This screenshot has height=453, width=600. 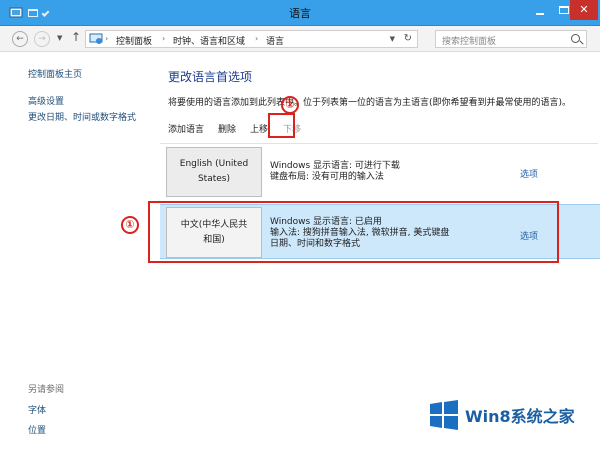 I want to click on address-dropdown-icon: ▼, so click(x=392, y=39).